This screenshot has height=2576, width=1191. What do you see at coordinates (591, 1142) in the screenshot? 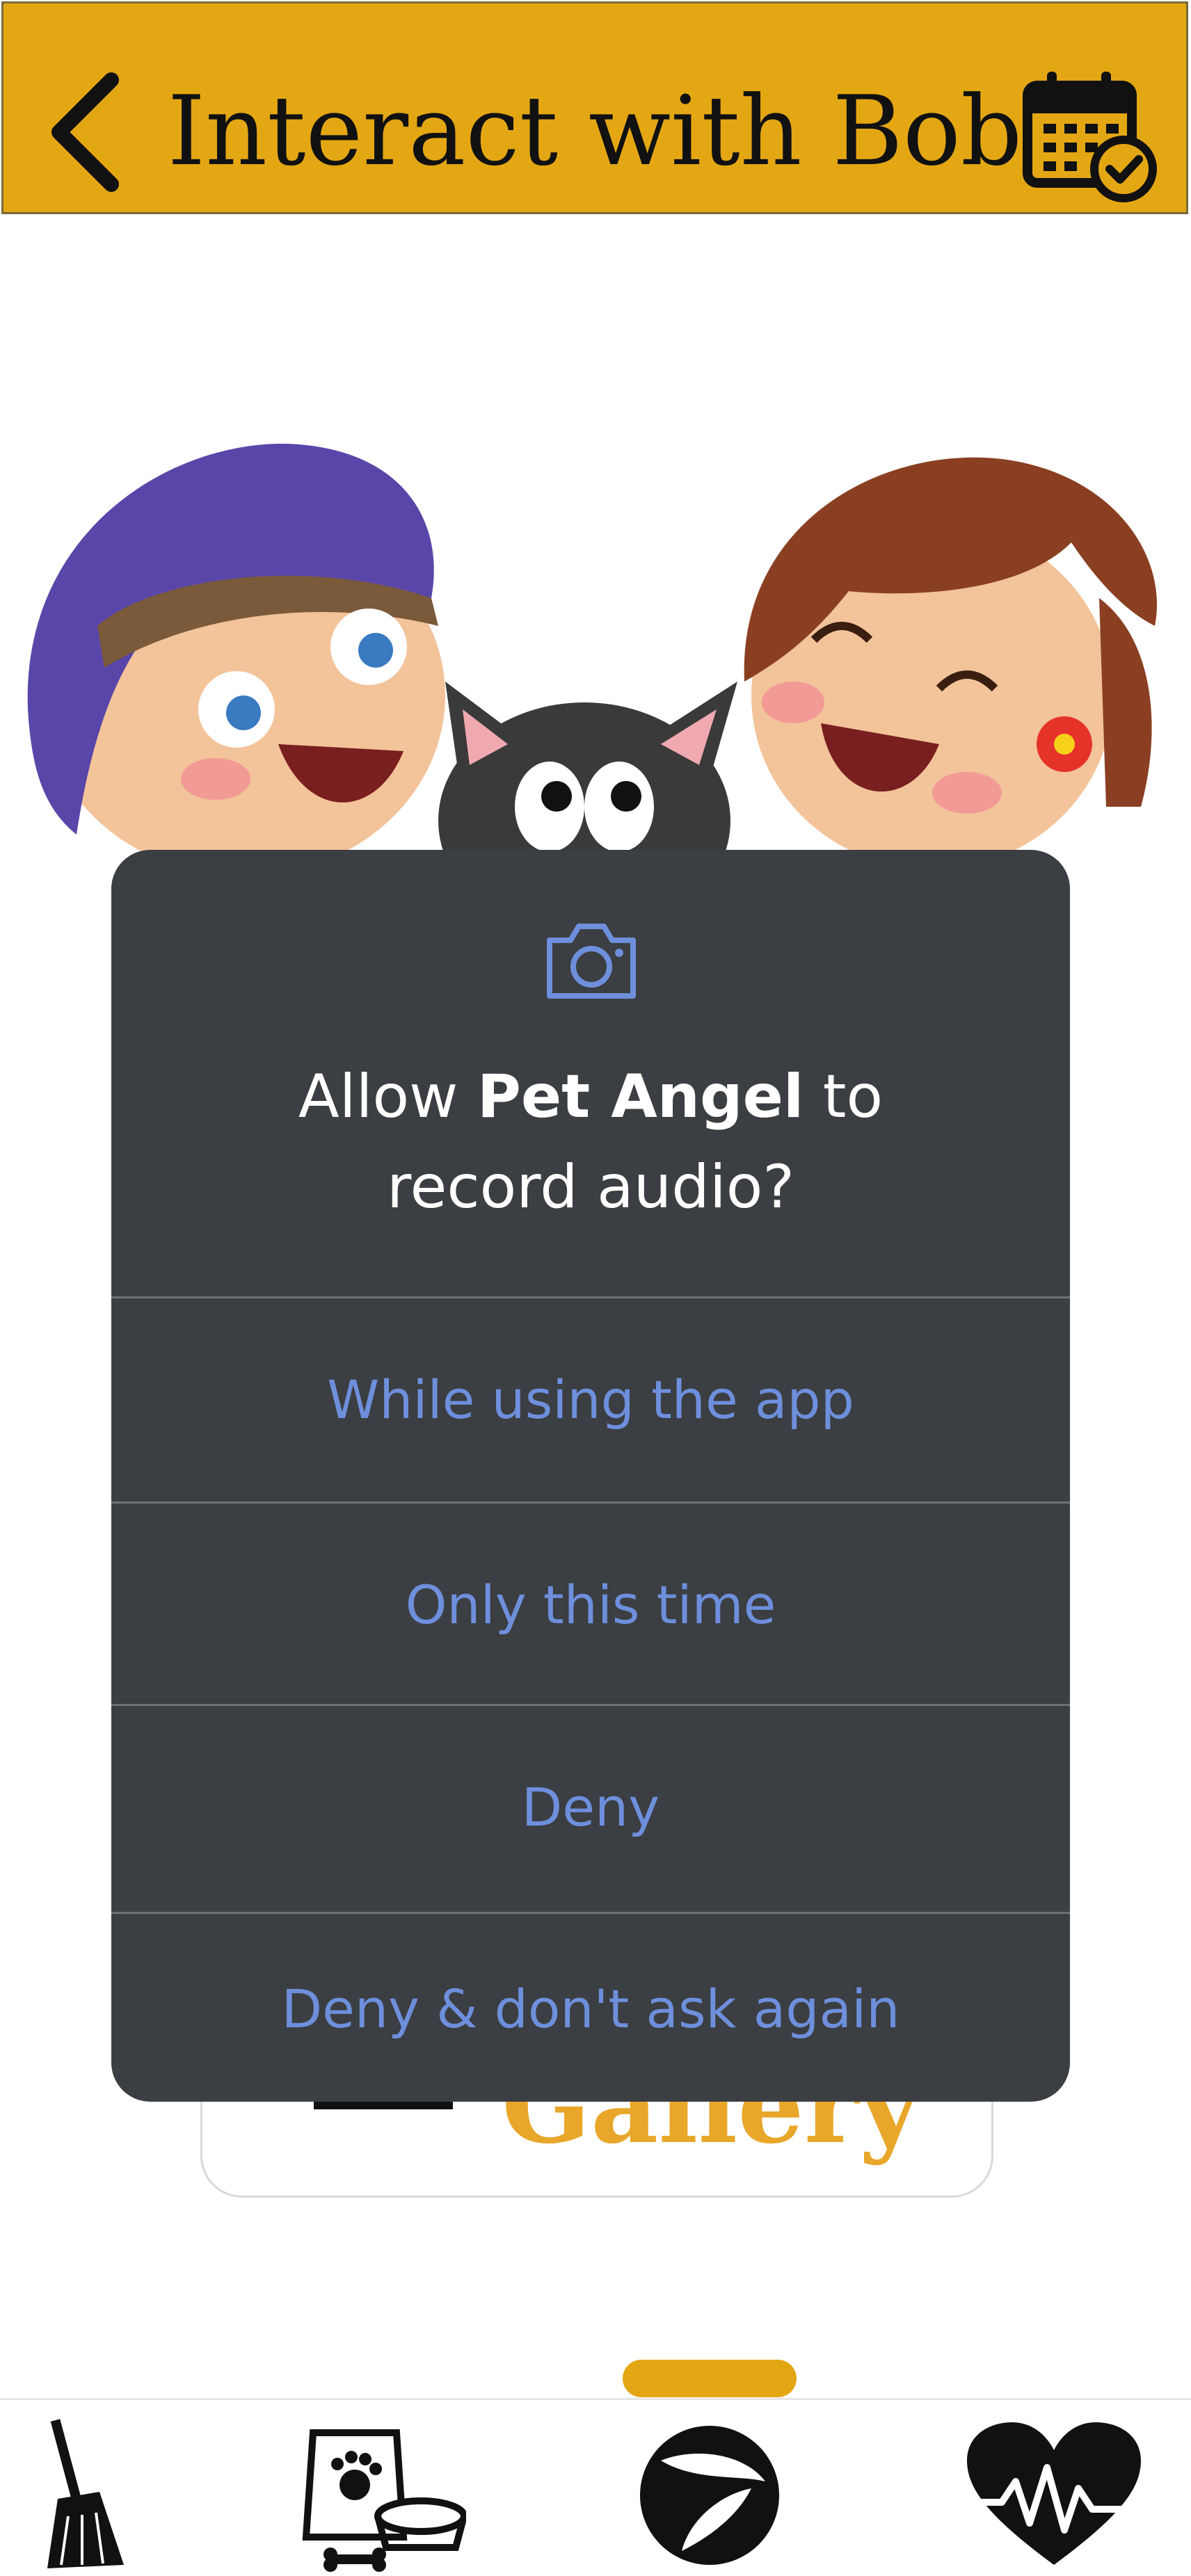
I see `dialog-title: Allow Pet Angel to record audio?` at bounding box center [591, 1142].